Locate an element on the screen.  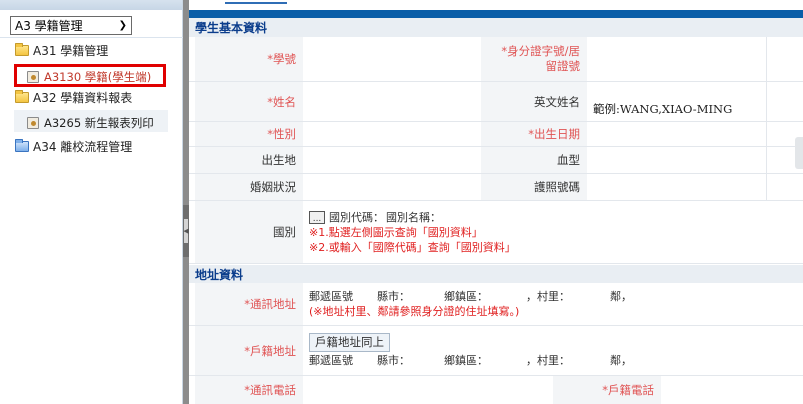
nationality-hint-2: ※2.或輸入「國際代碼」查詢「國別資料」 is located at coordinates (412, 247).